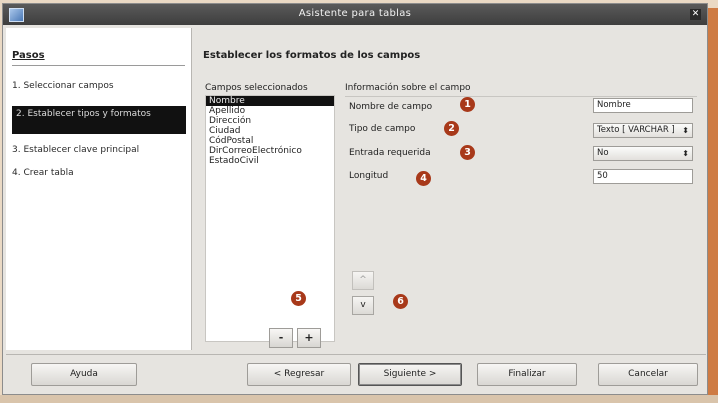 The height and width of the screenshot is (403, 718). Describe the element at coordinates (603, 153) in the screenshot. I see `required-entry-value: No` at that location.